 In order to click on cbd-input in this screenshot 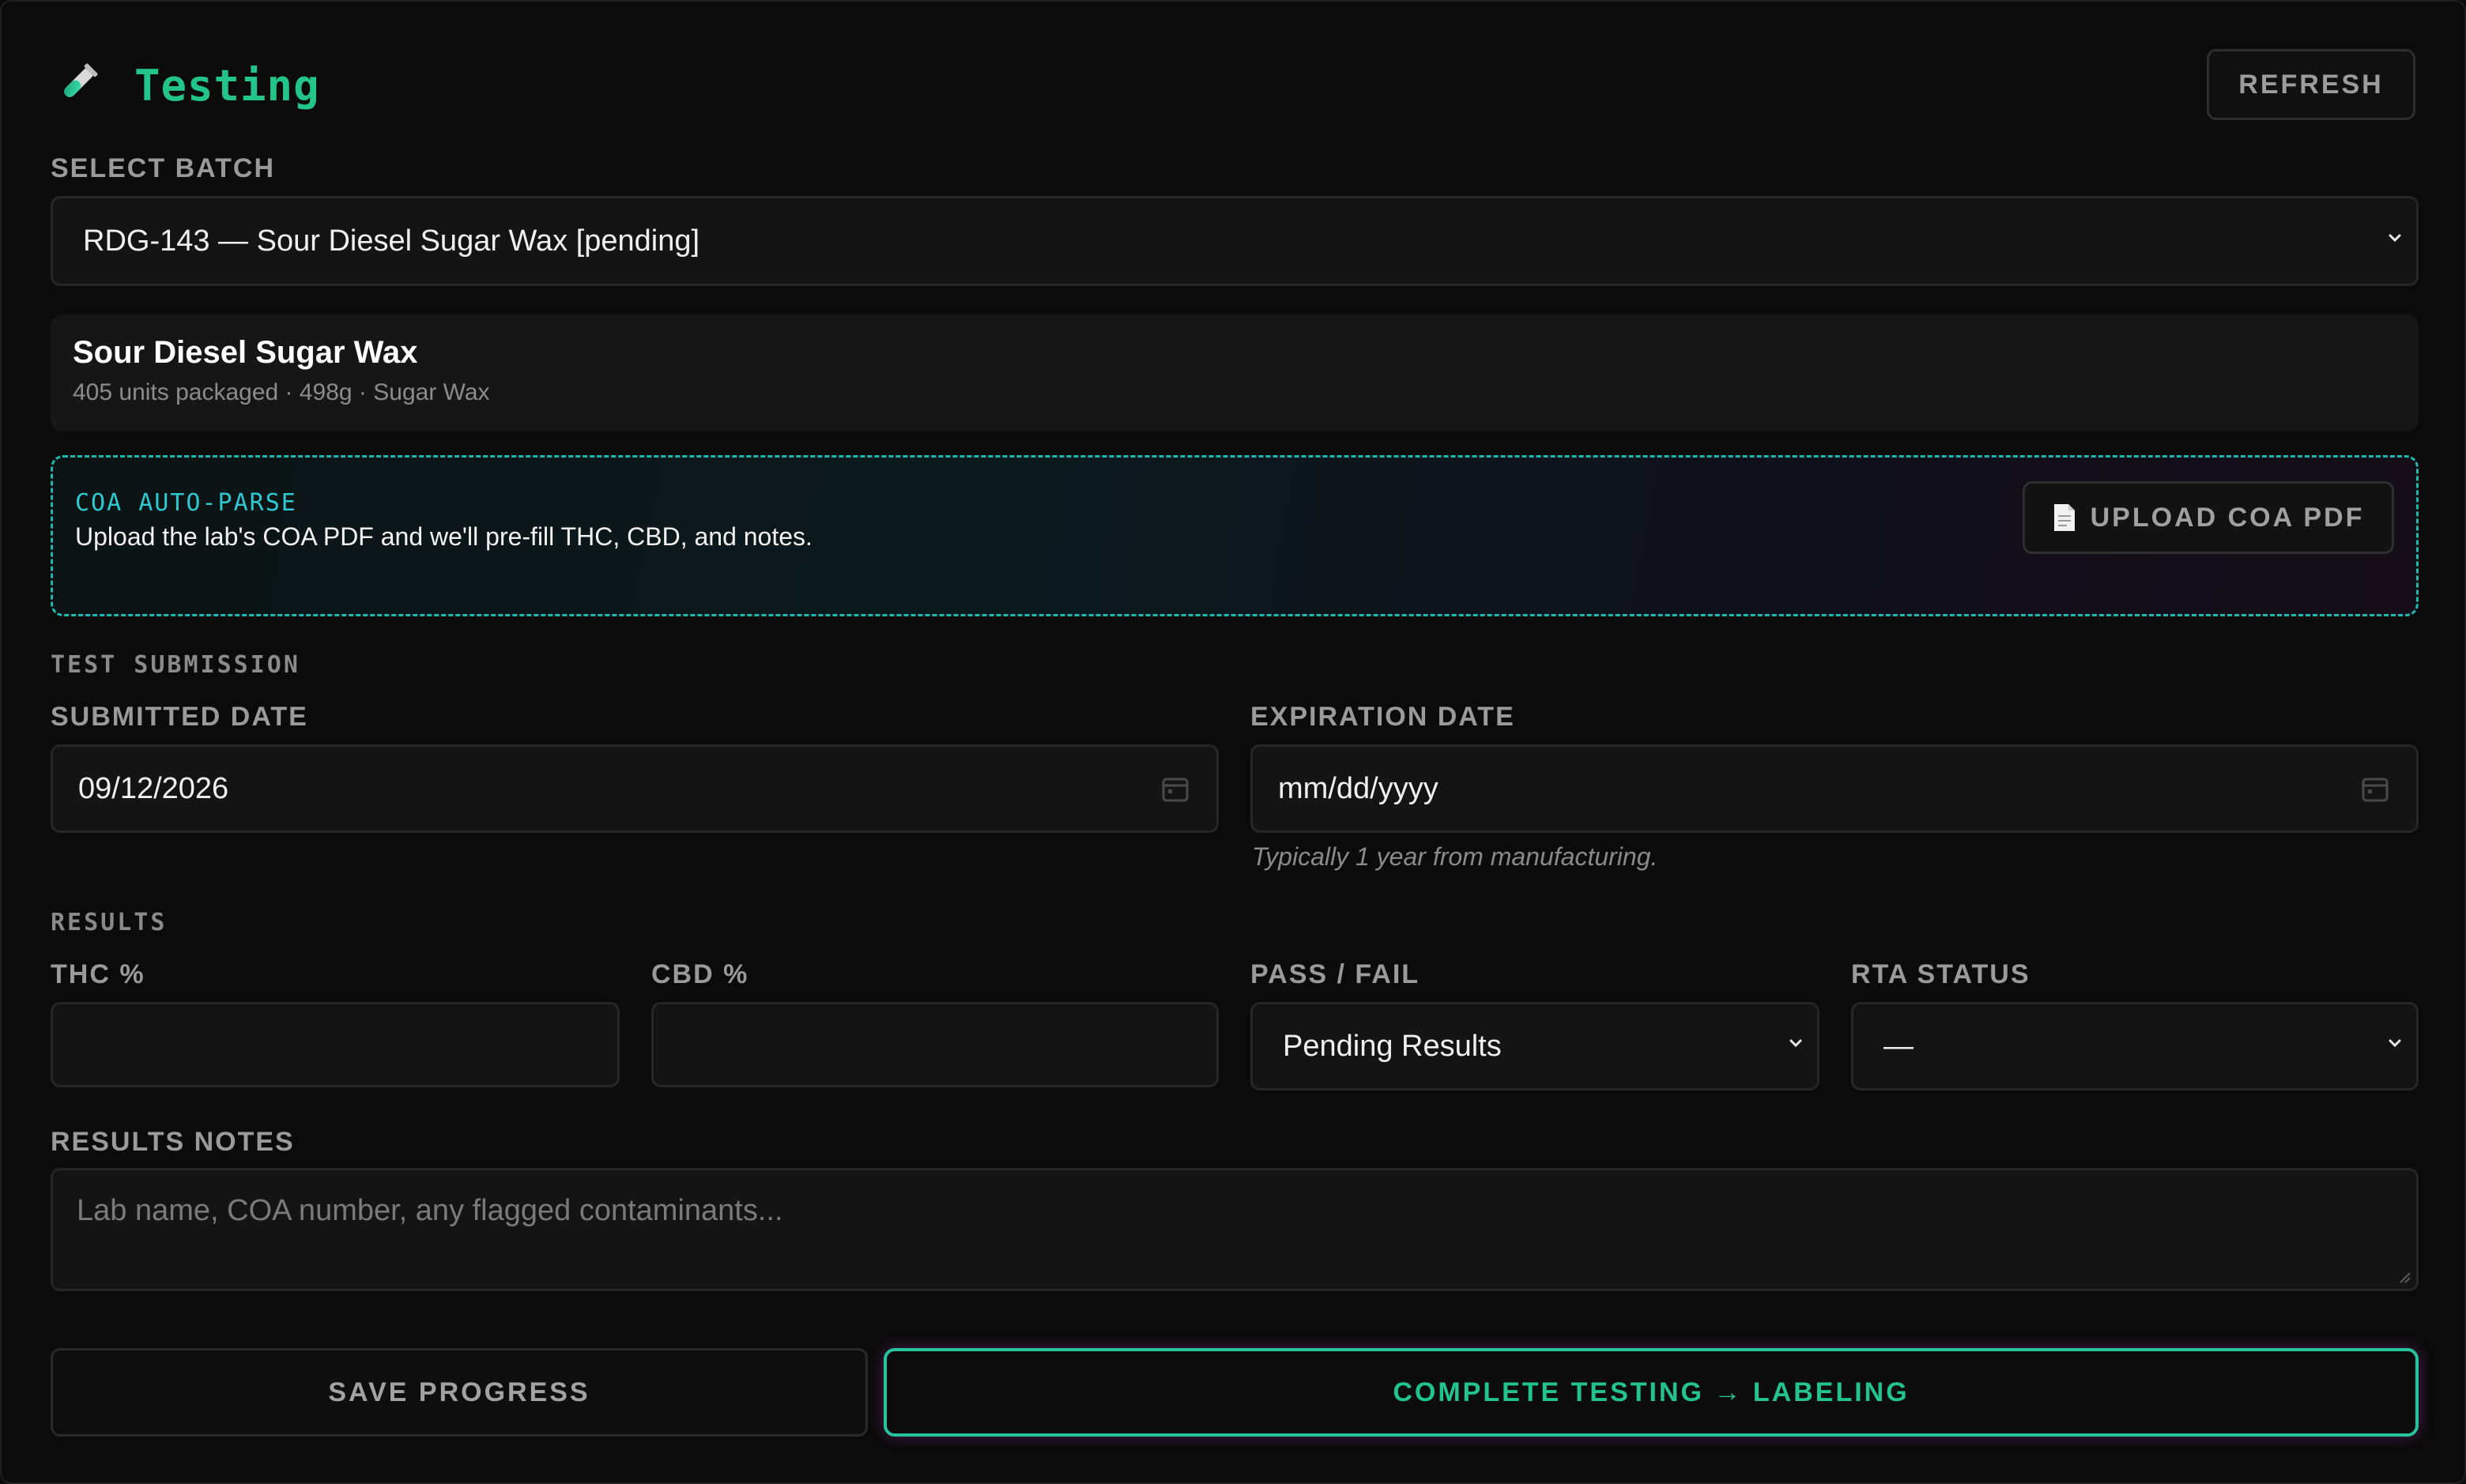, I will do `click(935, 1044)`.